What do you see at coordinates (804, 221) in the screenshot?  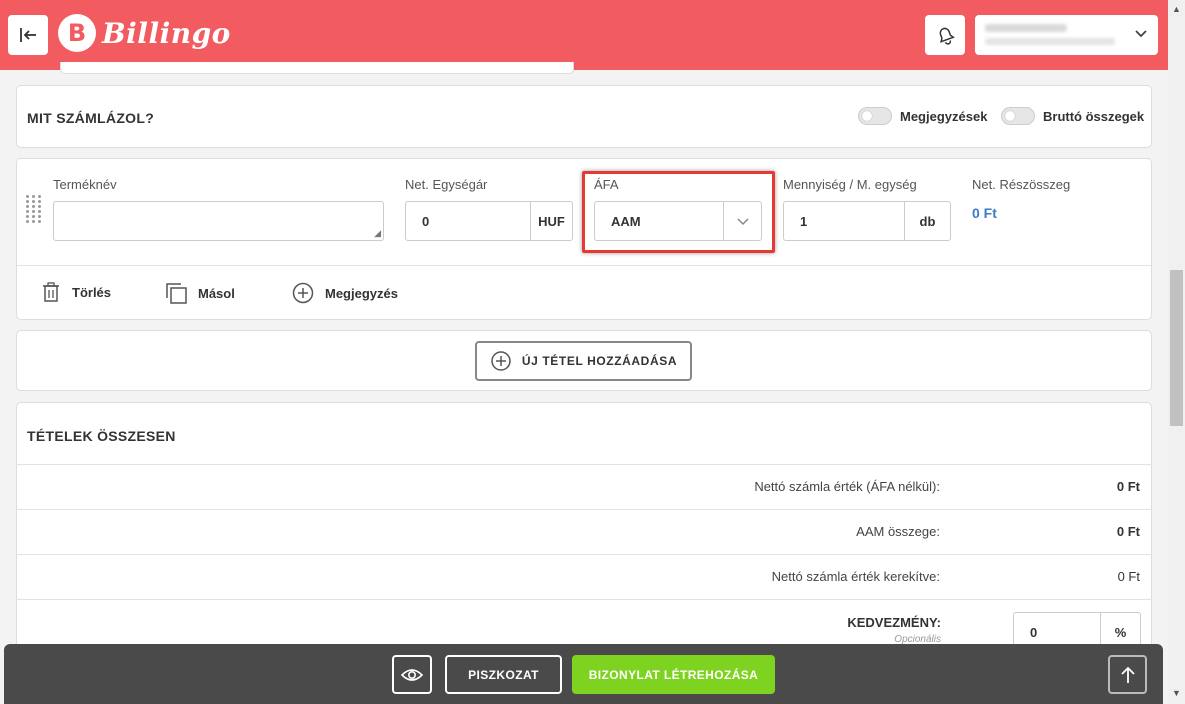 I see `quantity-value: 1` at bounding box center [804, 221].